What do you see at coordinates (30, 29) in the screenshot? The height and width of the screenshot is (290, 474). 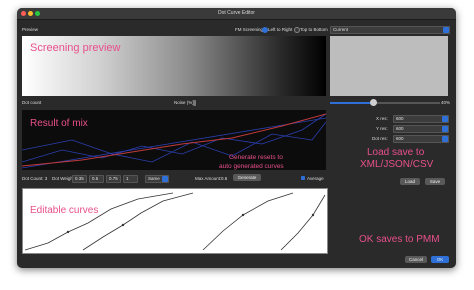 I see `preview-label: Preview` at bounding box center [30, 29].